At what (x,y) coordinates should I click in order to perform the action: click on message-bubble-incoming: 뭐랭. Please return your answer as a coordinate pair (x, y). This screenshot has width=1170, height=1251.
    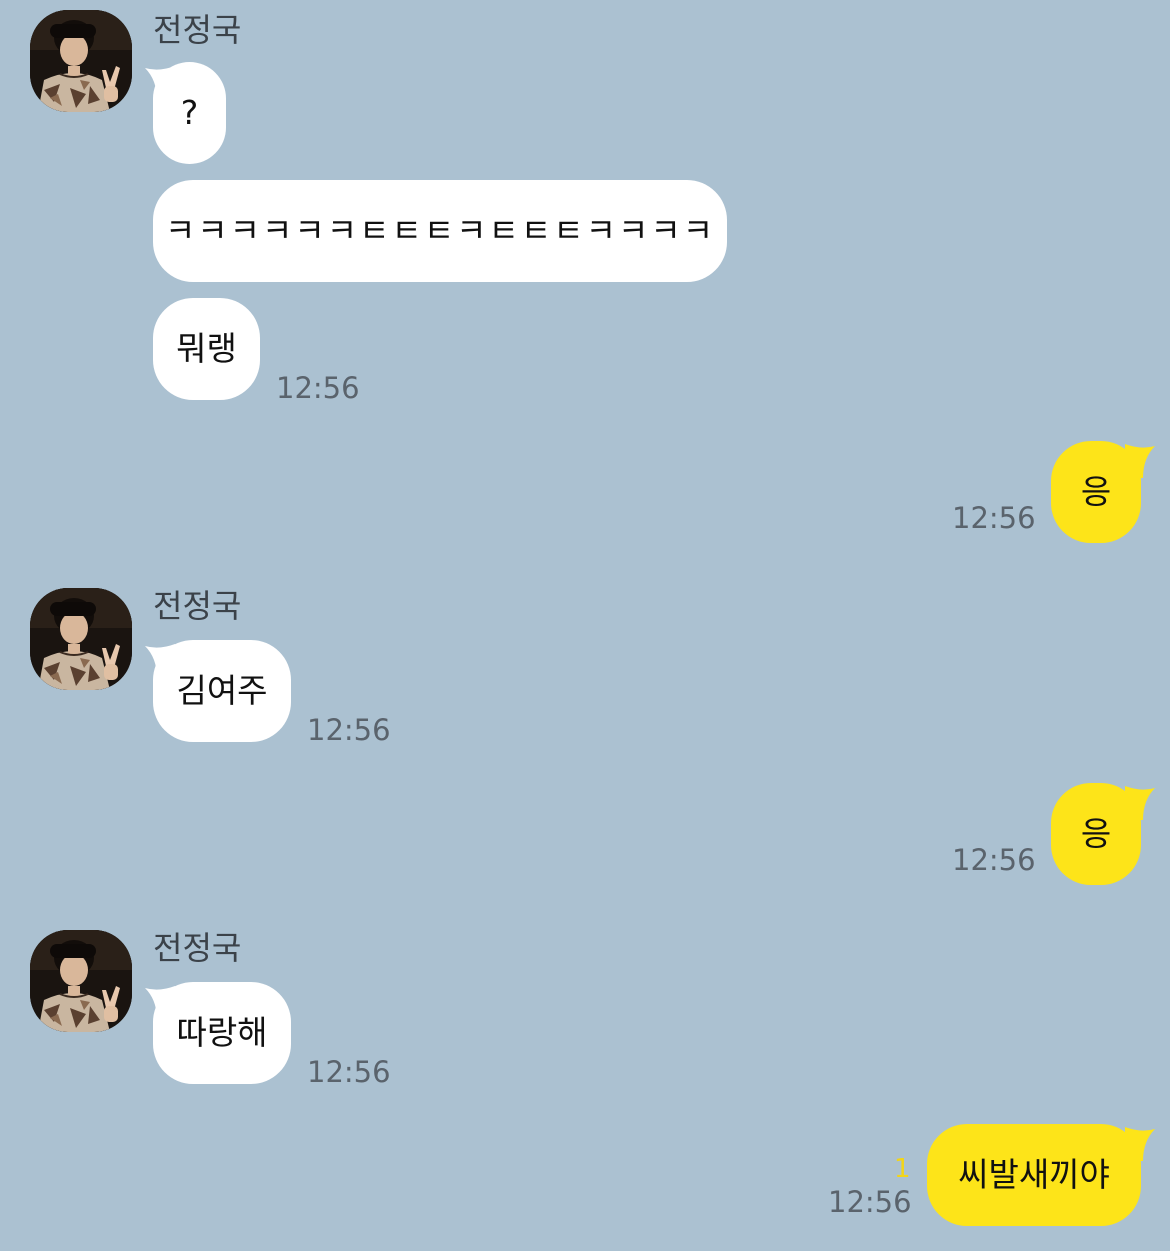
    Looking at the image, I should click on (206, 349).